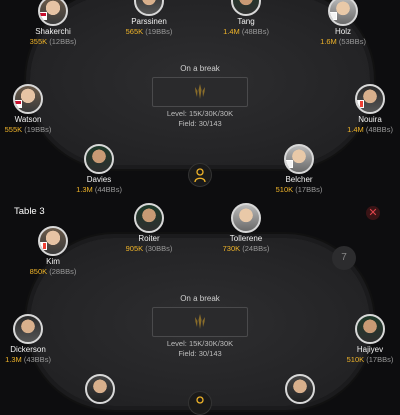  What do you see at coordinates (99, 179) in the screenshot?
I see `player-name: Davies` at bounding box center [99, 179].